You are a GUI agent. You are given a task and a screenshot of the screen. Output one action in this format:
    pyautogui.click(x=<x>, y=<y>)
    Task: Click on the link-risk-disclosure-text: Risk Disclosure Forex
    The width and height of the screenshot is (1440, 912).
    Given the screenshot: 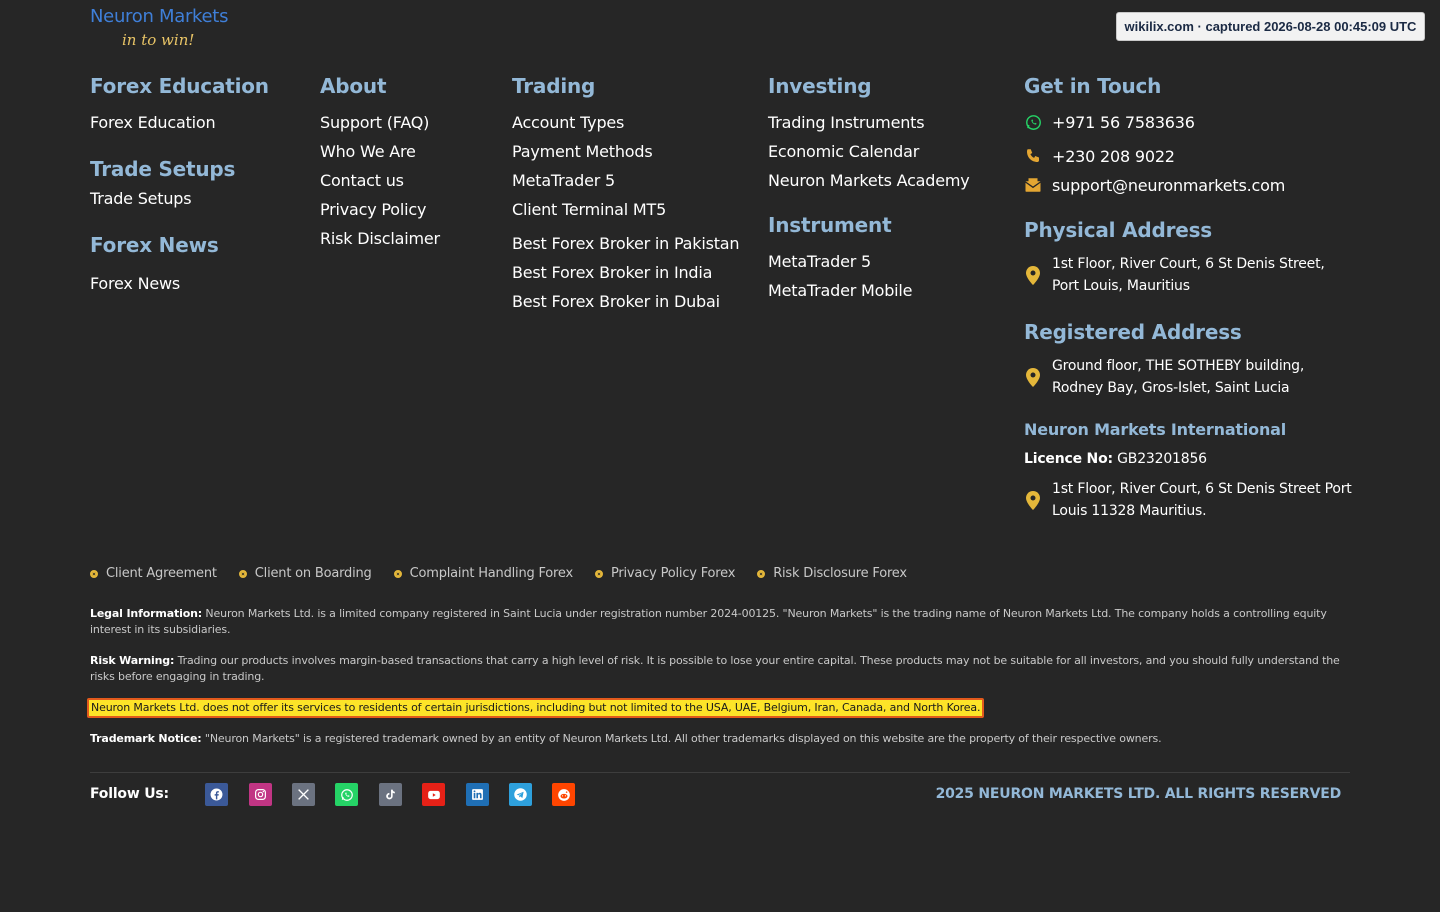 What is the action you would take?
    pyautogui.click(x=840, y=573)
    